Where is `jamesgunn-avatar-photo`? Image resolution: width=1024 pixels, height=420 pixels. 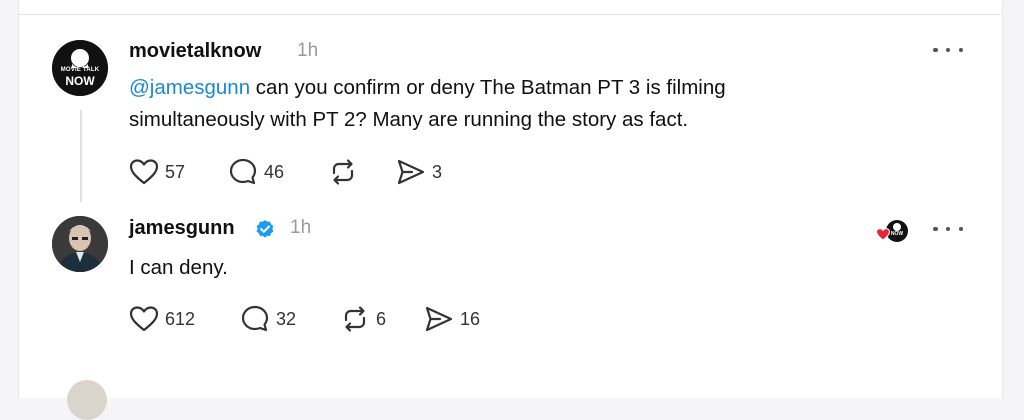 jamesgunn-avatar-photo is located at coordinates (80, 244).